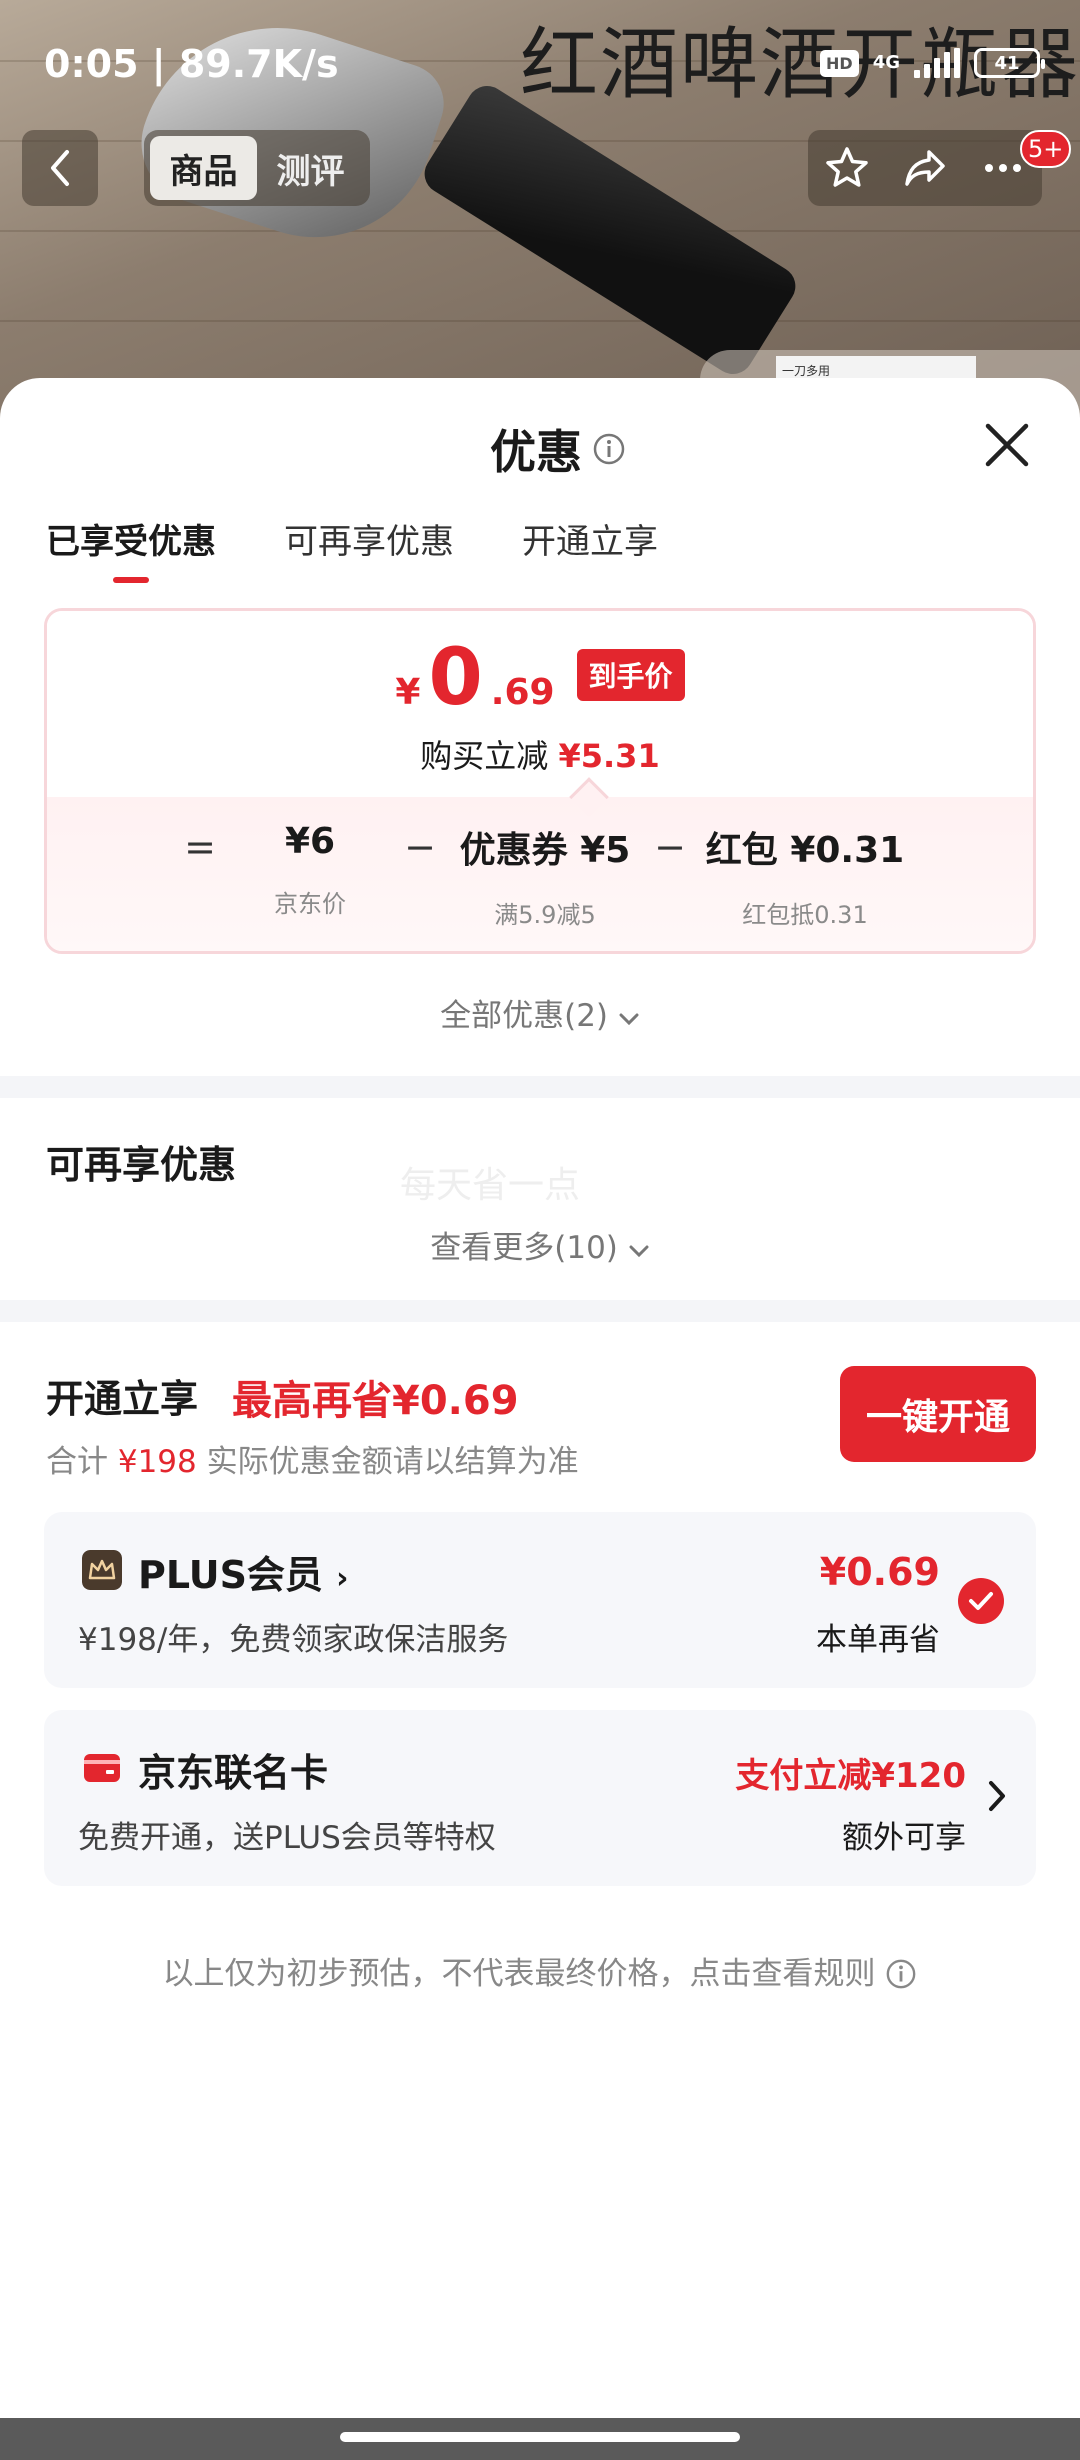  Describe the element at coordinates (540, 1798) in the screenshot. I see `jd-card-offer: 京东联名卡 免费开通，送PLUS会员等特权 支付立减¥120 额外可享` at that location.